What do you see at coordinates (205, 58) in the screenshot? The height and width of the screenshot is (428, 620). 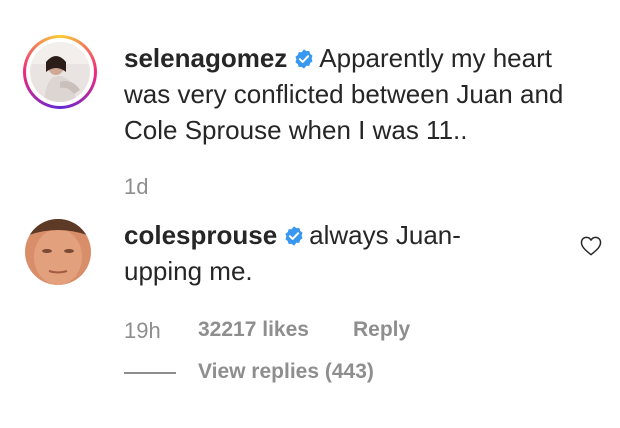 I see `username: selenagomez` at bounding box center [205, 58].